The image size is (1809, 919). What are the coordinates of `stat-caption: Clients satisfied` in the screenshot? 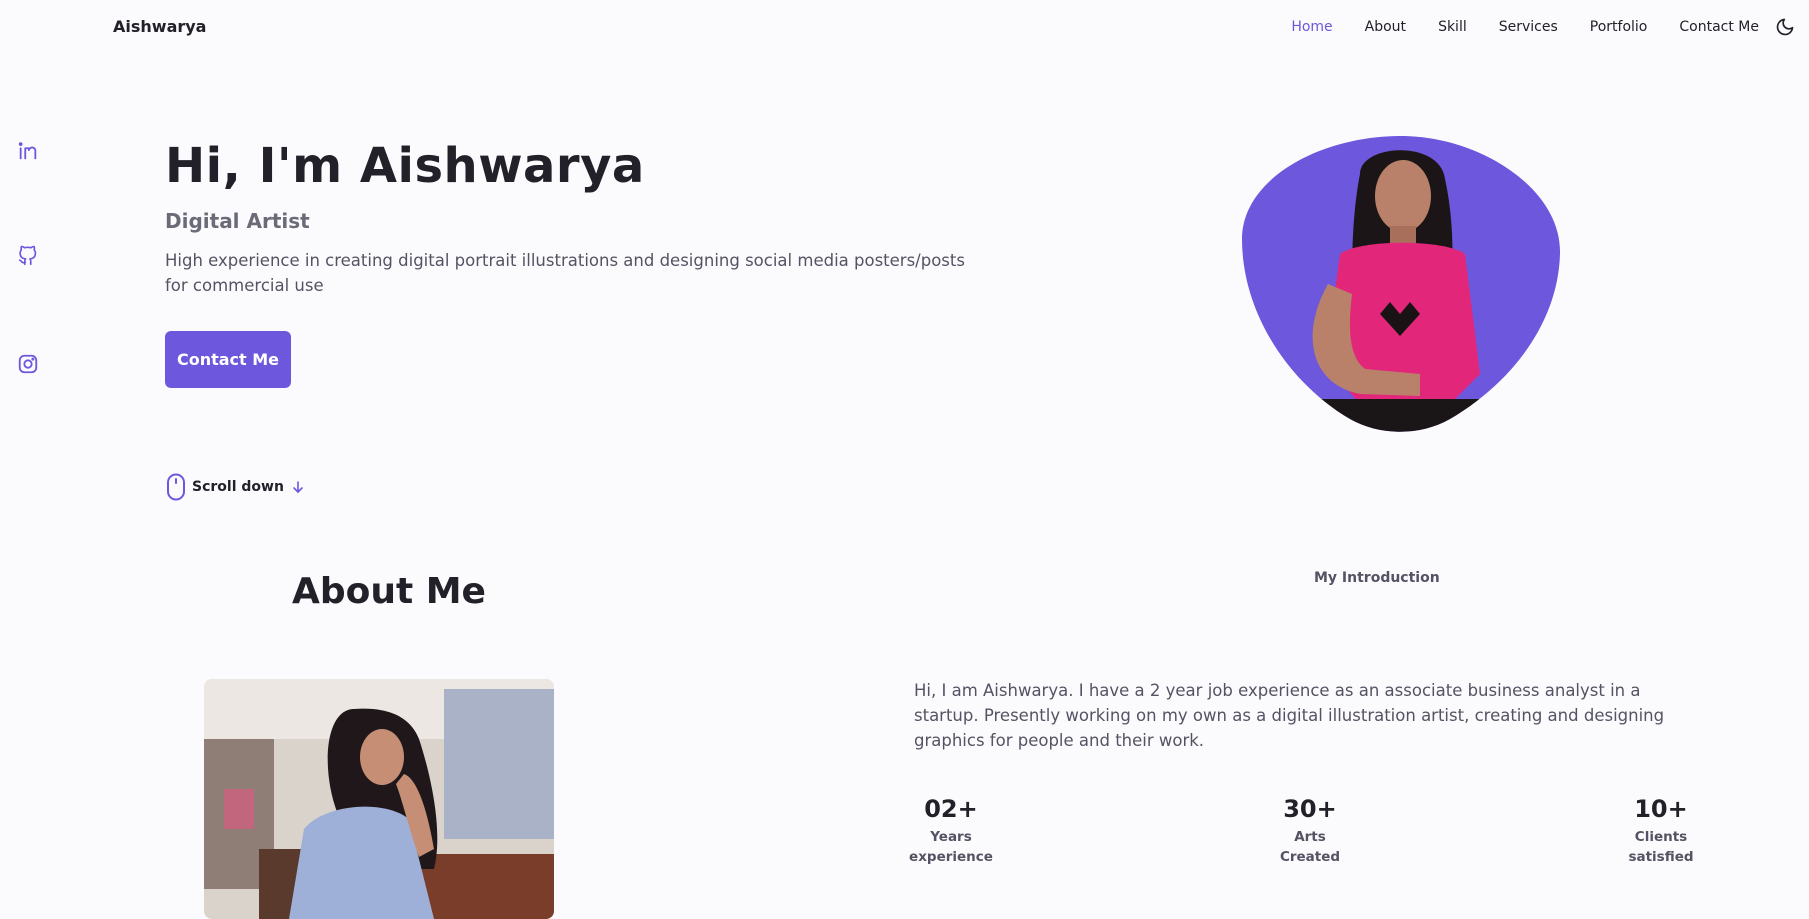 It's located at (1661, 847).